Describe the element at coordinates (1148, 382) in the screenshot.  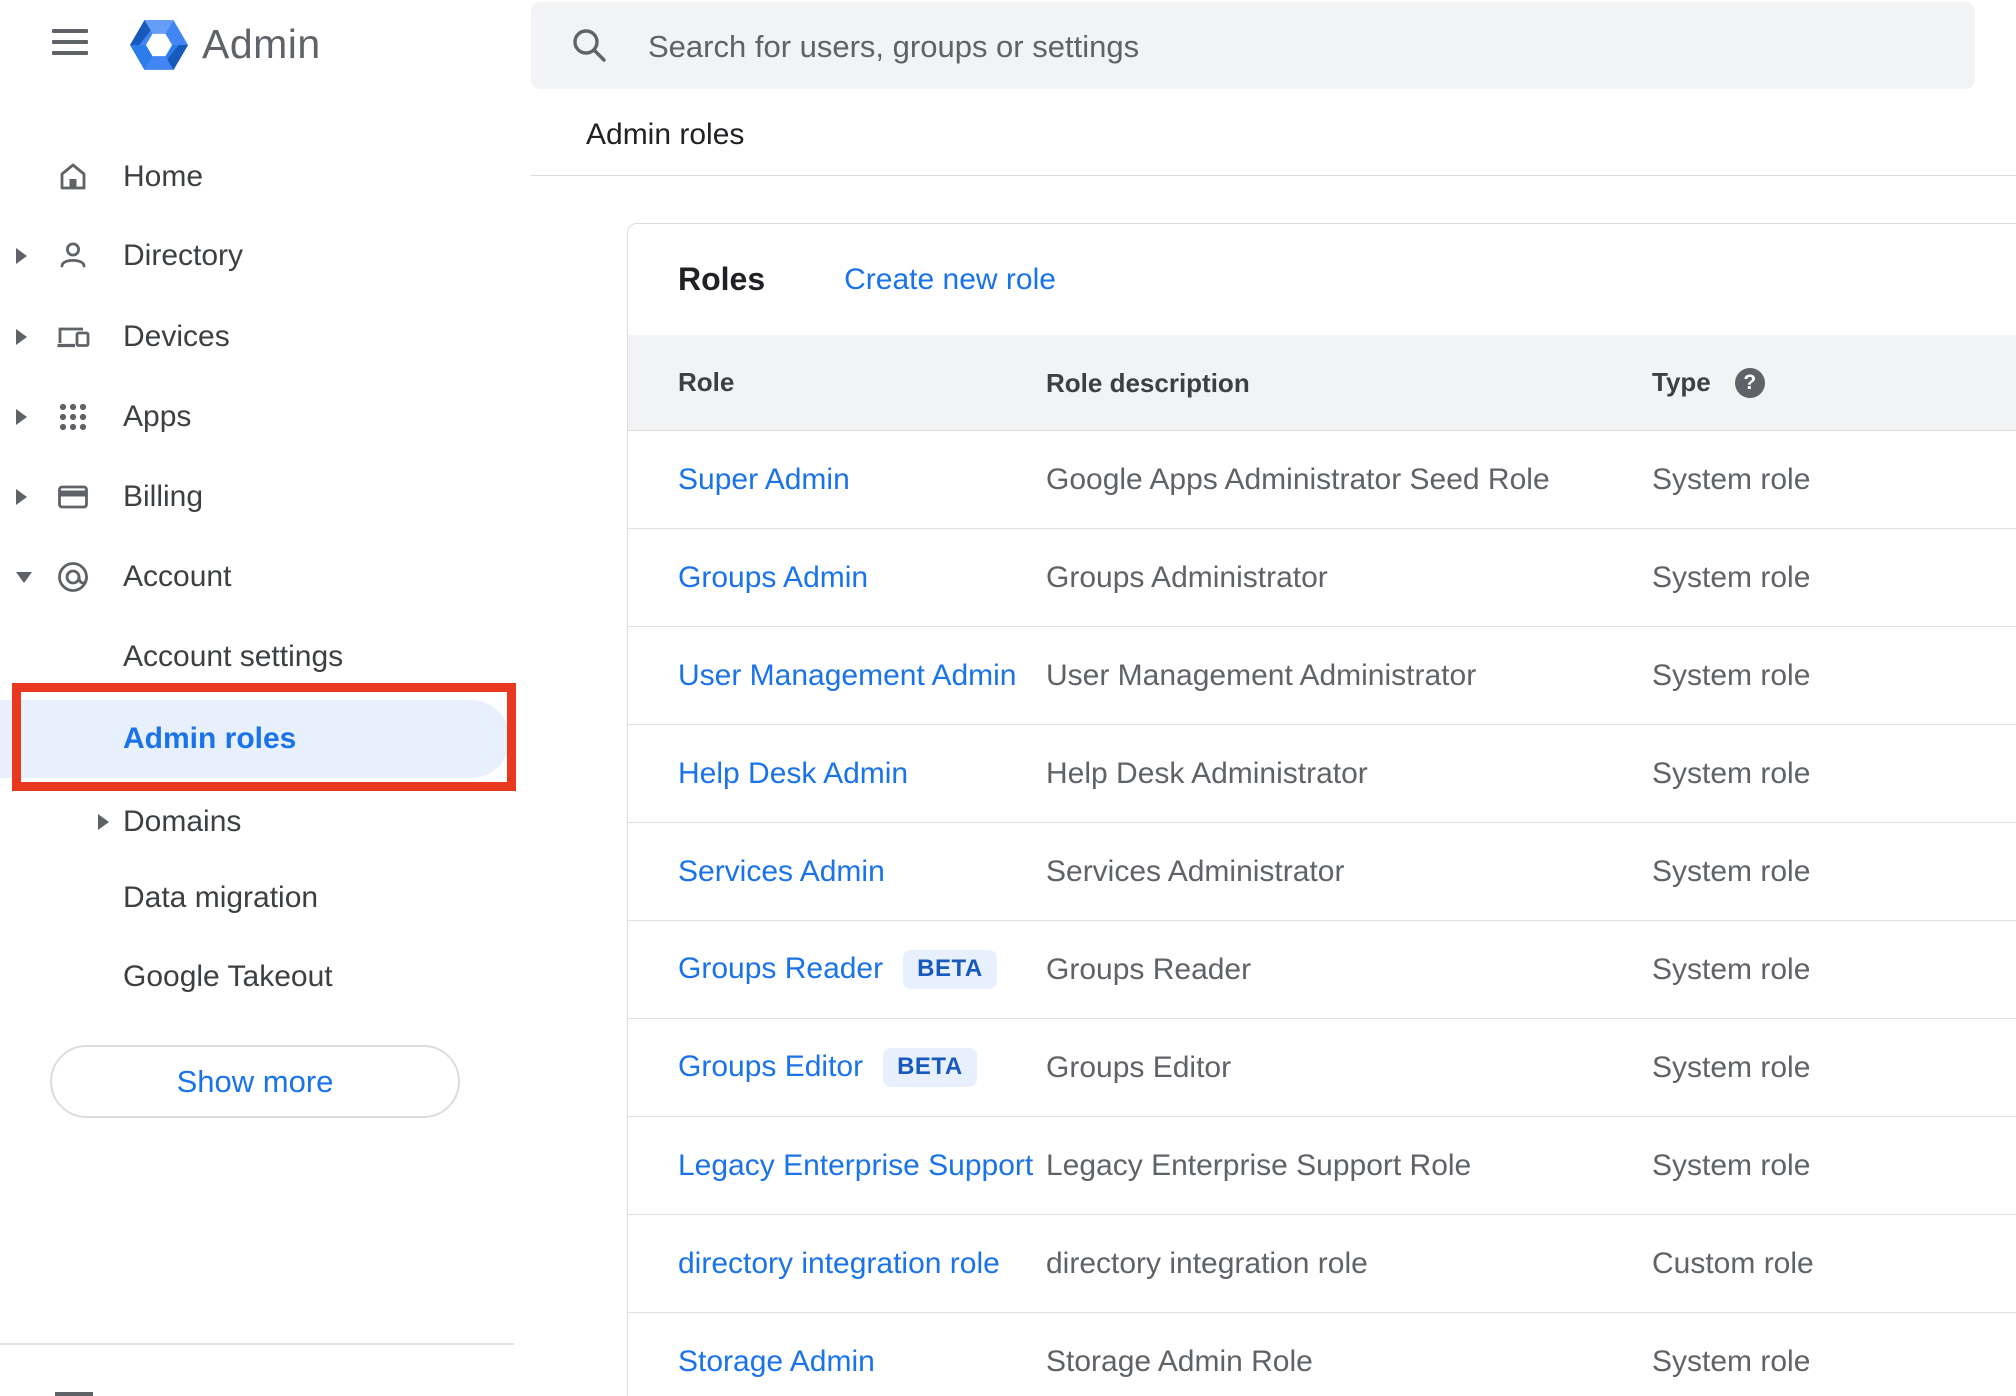
I see `column-header-description: Role description` at that location.